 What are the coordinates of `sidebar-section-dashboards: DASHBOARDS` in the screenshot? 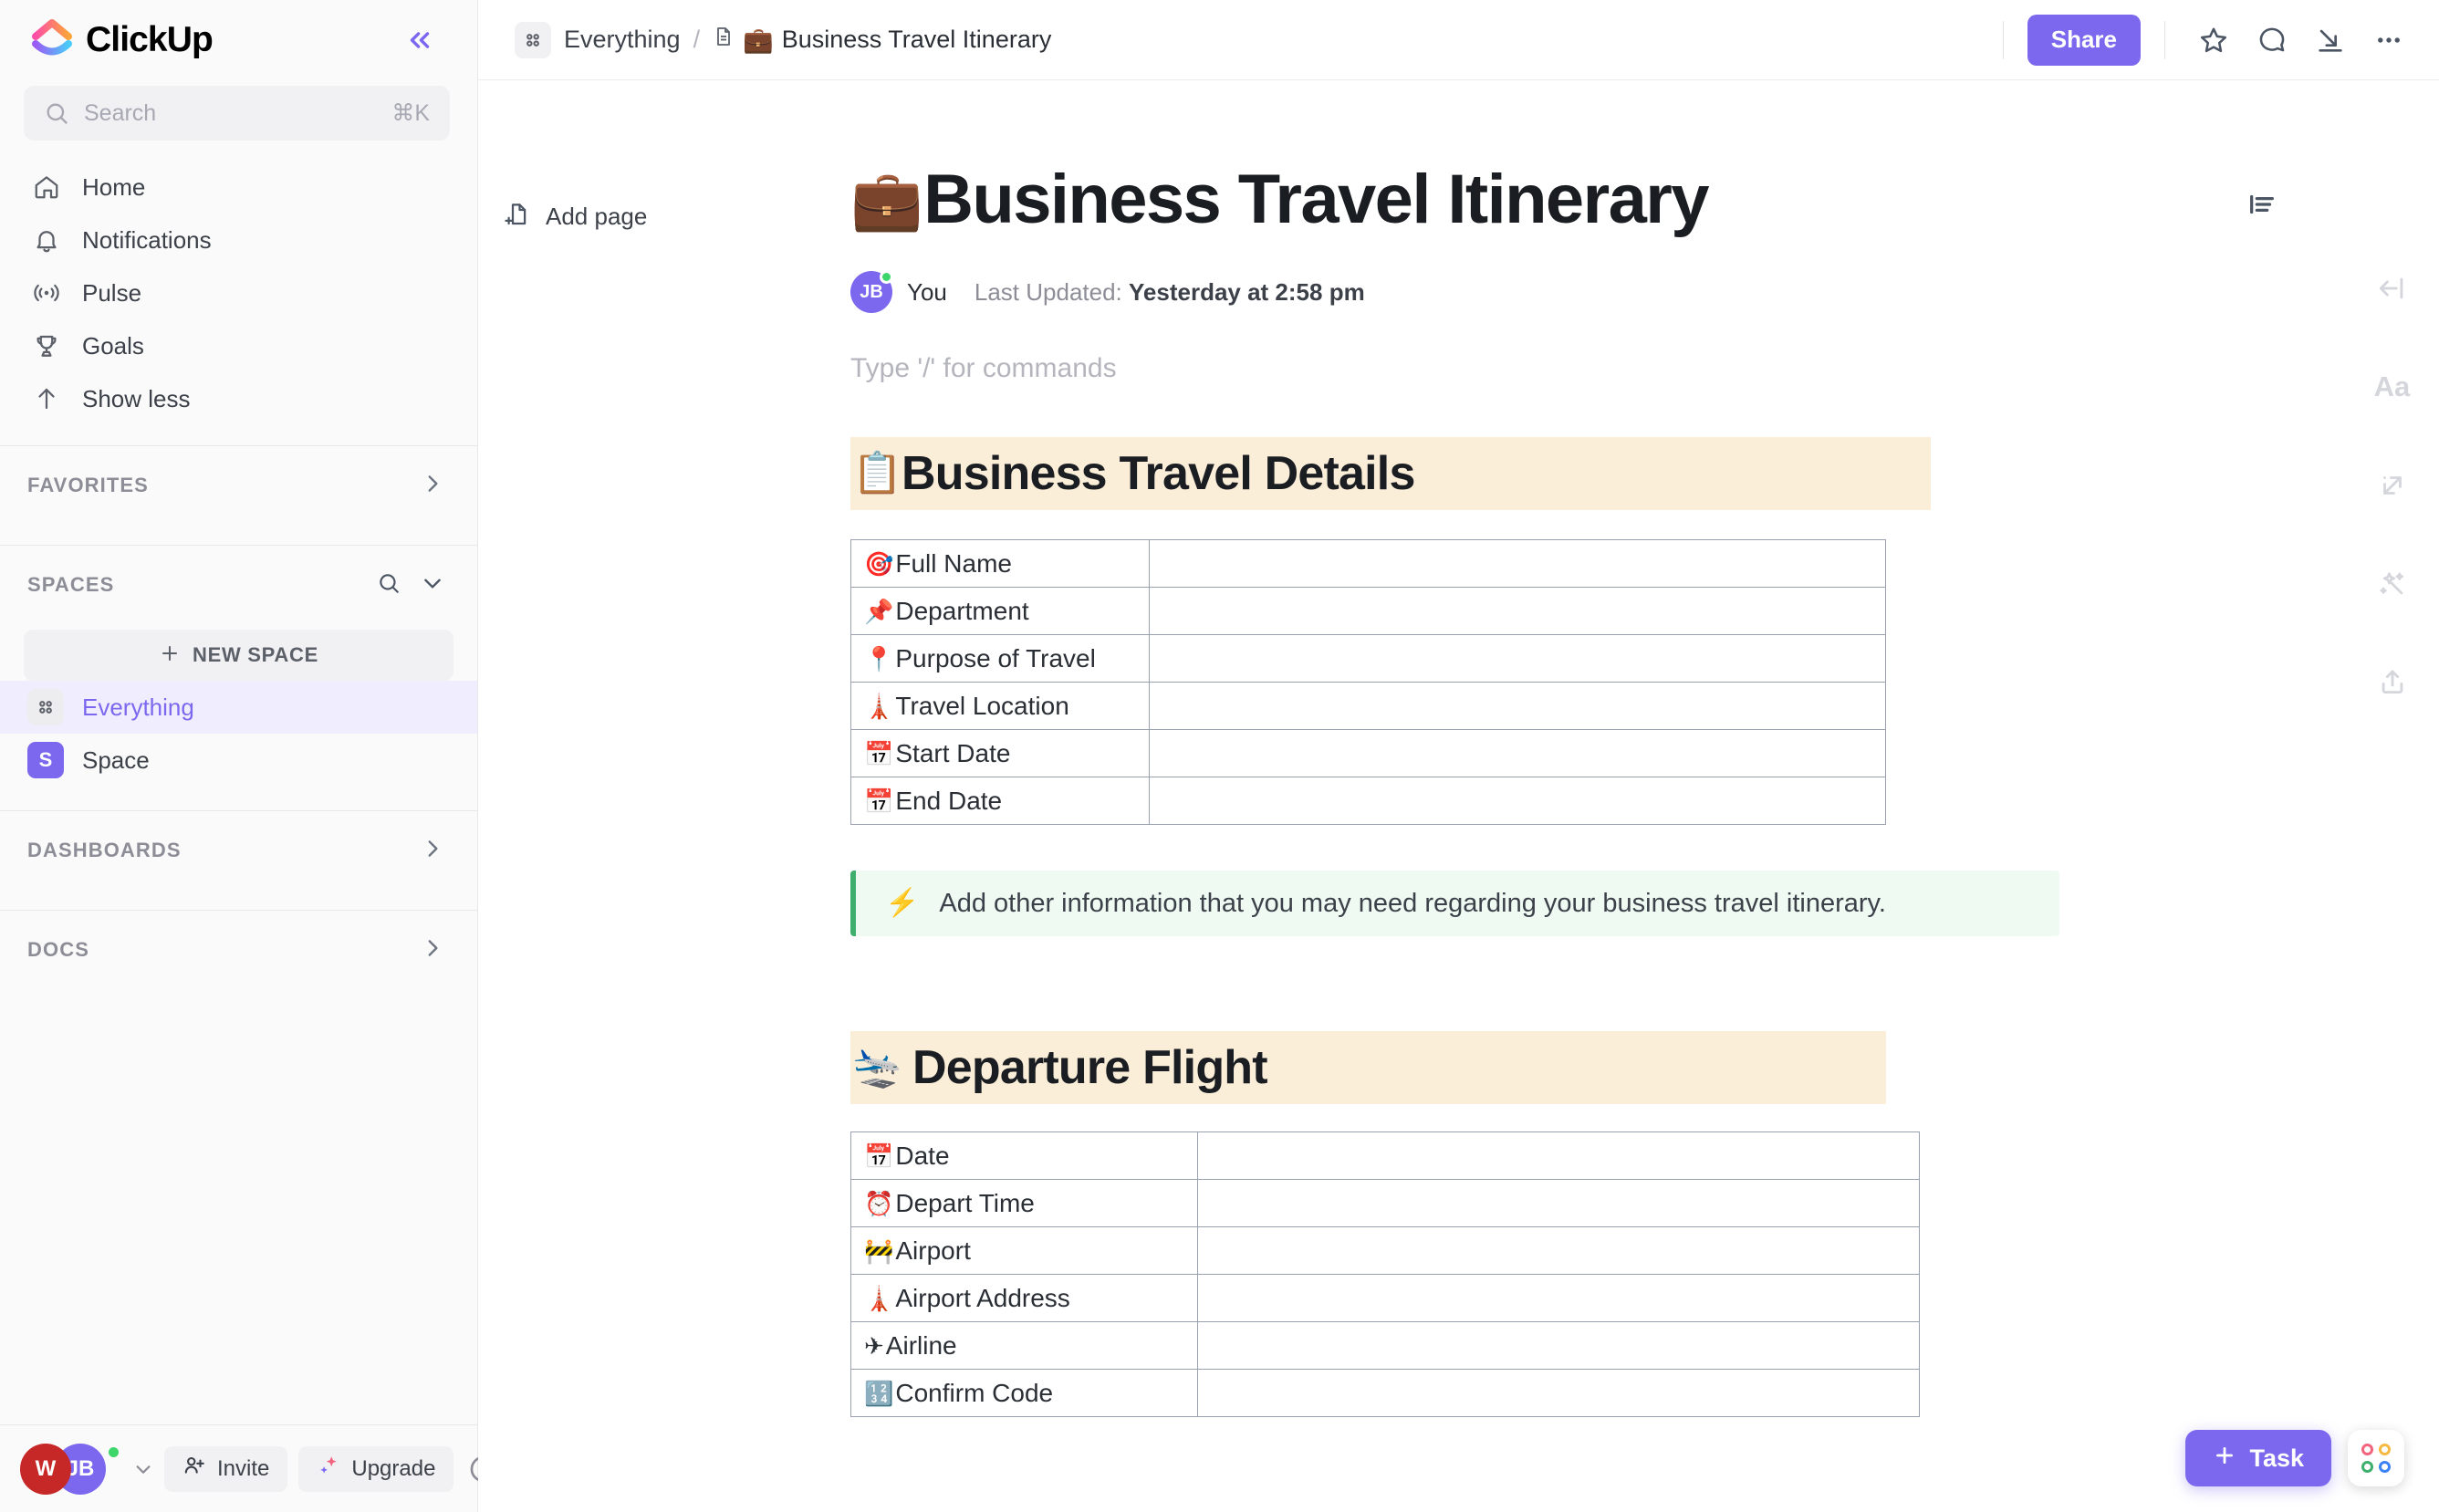 It's located at (238, 850).